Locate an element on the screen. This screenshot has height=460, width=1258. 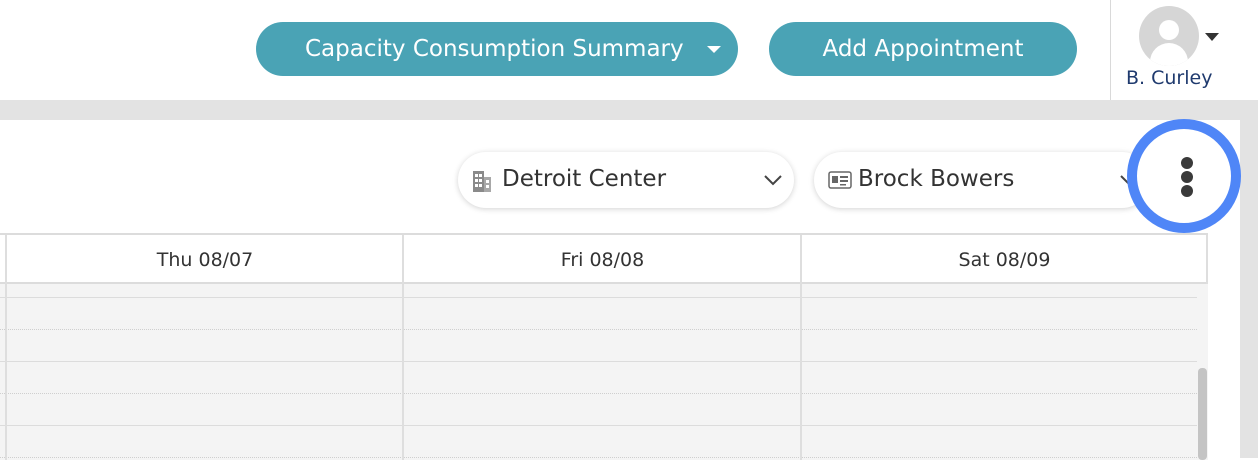
person-select-value: Brock Bowers is located at coordinates (936, 179).